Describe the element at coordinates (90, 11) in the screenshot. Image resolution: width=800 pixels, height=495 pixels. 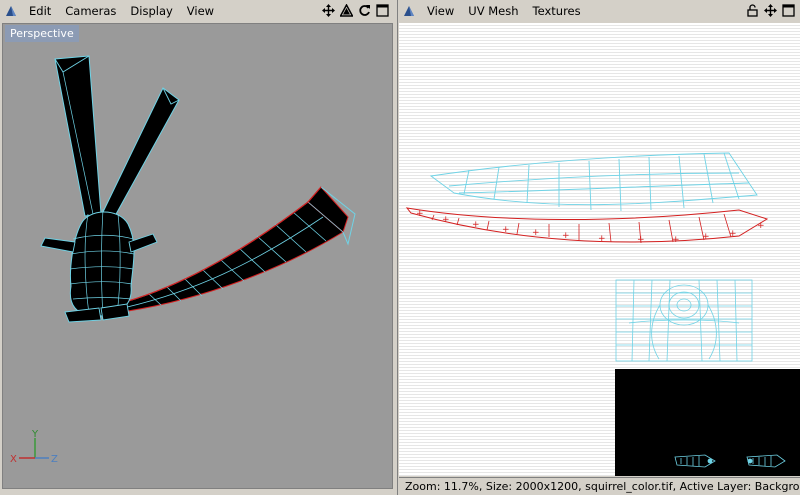
I see `menu-cameras: Cameras` at that location.